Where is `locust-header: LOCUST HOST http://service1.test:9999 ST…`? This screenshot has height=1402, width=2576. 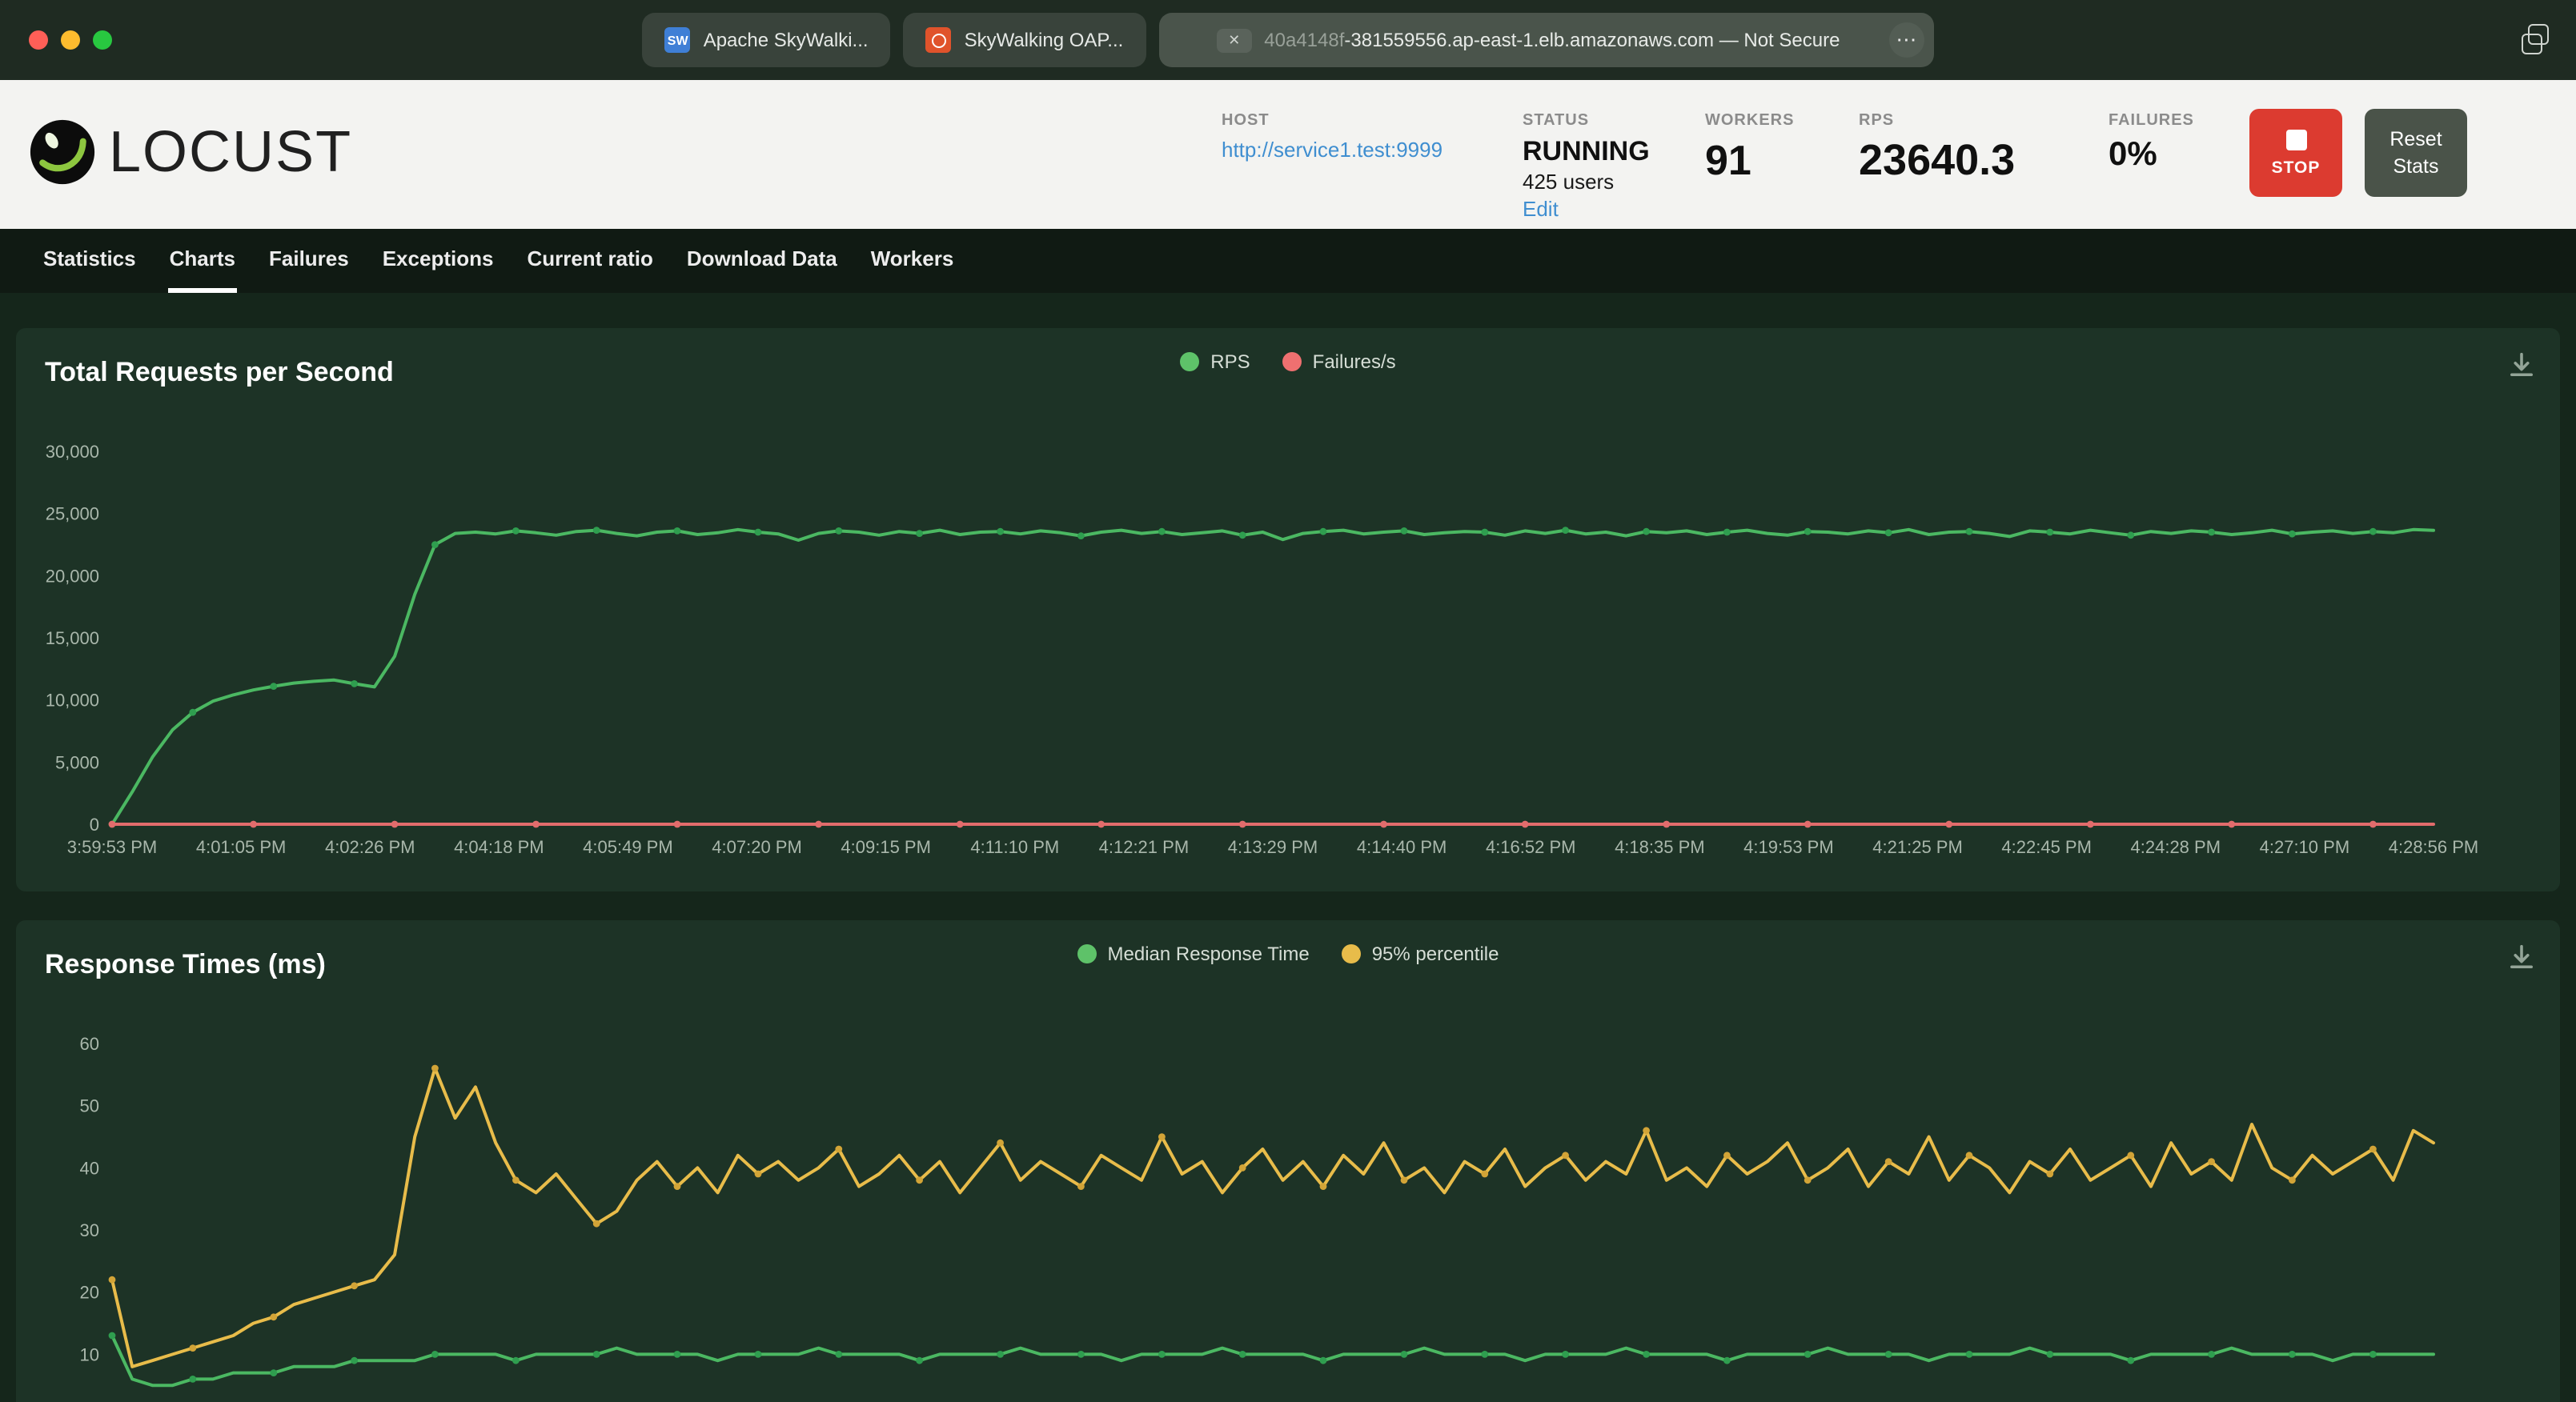 locust-header: LOCUST HOST http://service1.test:9999 ST… is located at coordinates (1288, 154).